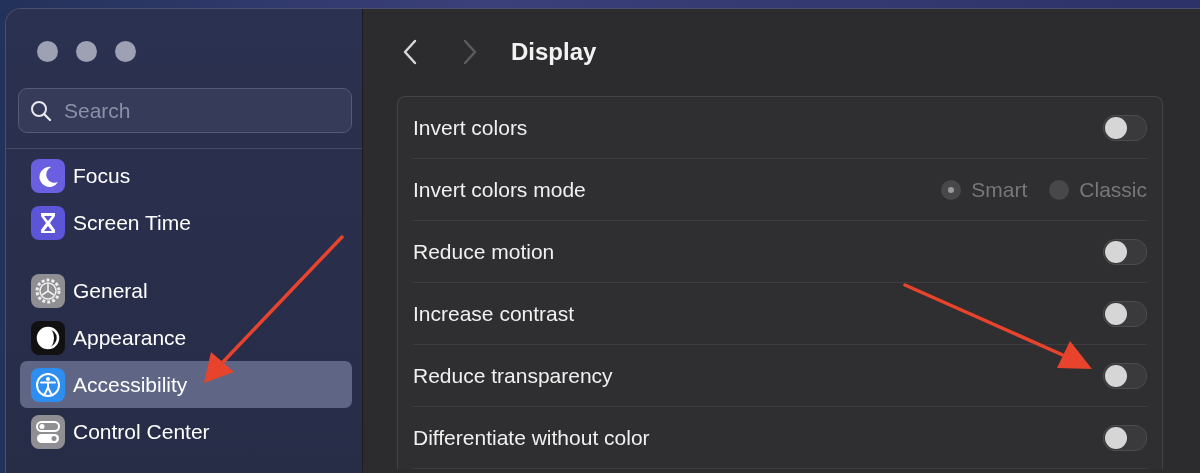 This screenshot has height=473, width=1200. I want to click on radio-label: Smart, so click(999, 189).